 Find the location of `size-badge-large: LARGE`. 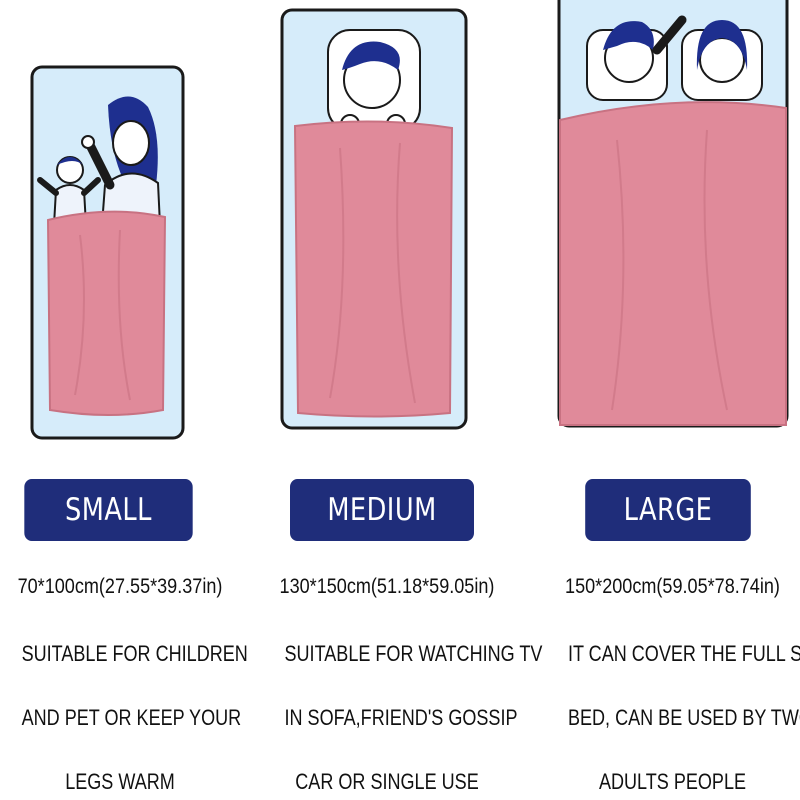

size-badge-large: LARGE is located at coordinates (668, 510).